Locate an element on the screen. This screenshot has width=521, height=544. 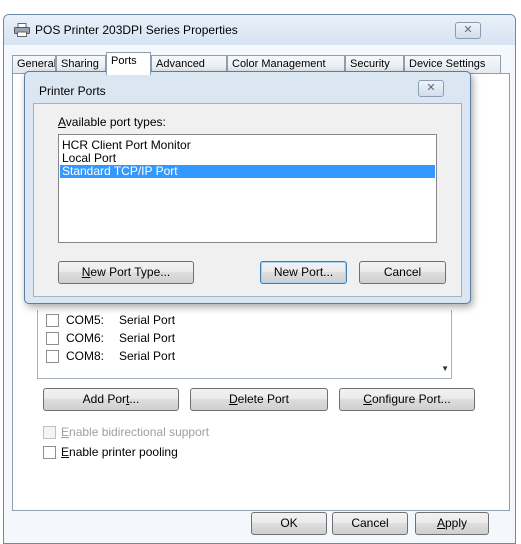
port-name: COM5: is located at coordinates (85, 320).